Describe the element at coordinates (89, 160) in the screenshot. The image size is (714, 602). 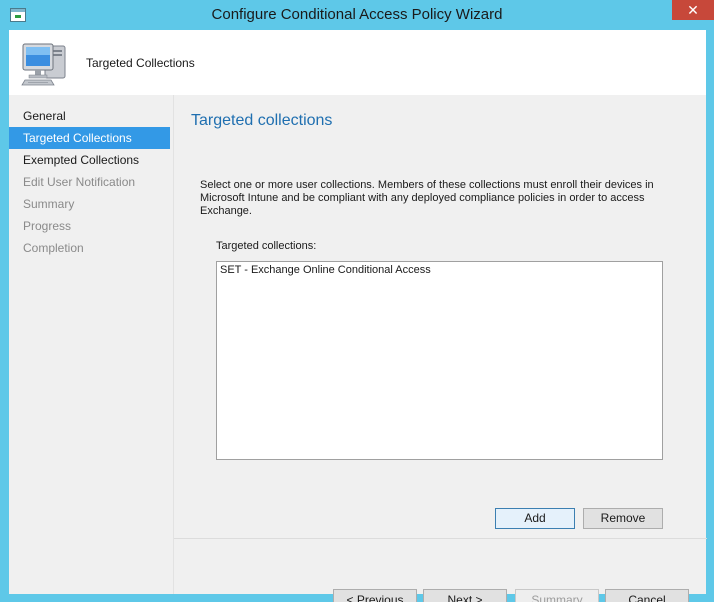
I see `nav-item-exempted-collections: Exempted Collections` at that location.